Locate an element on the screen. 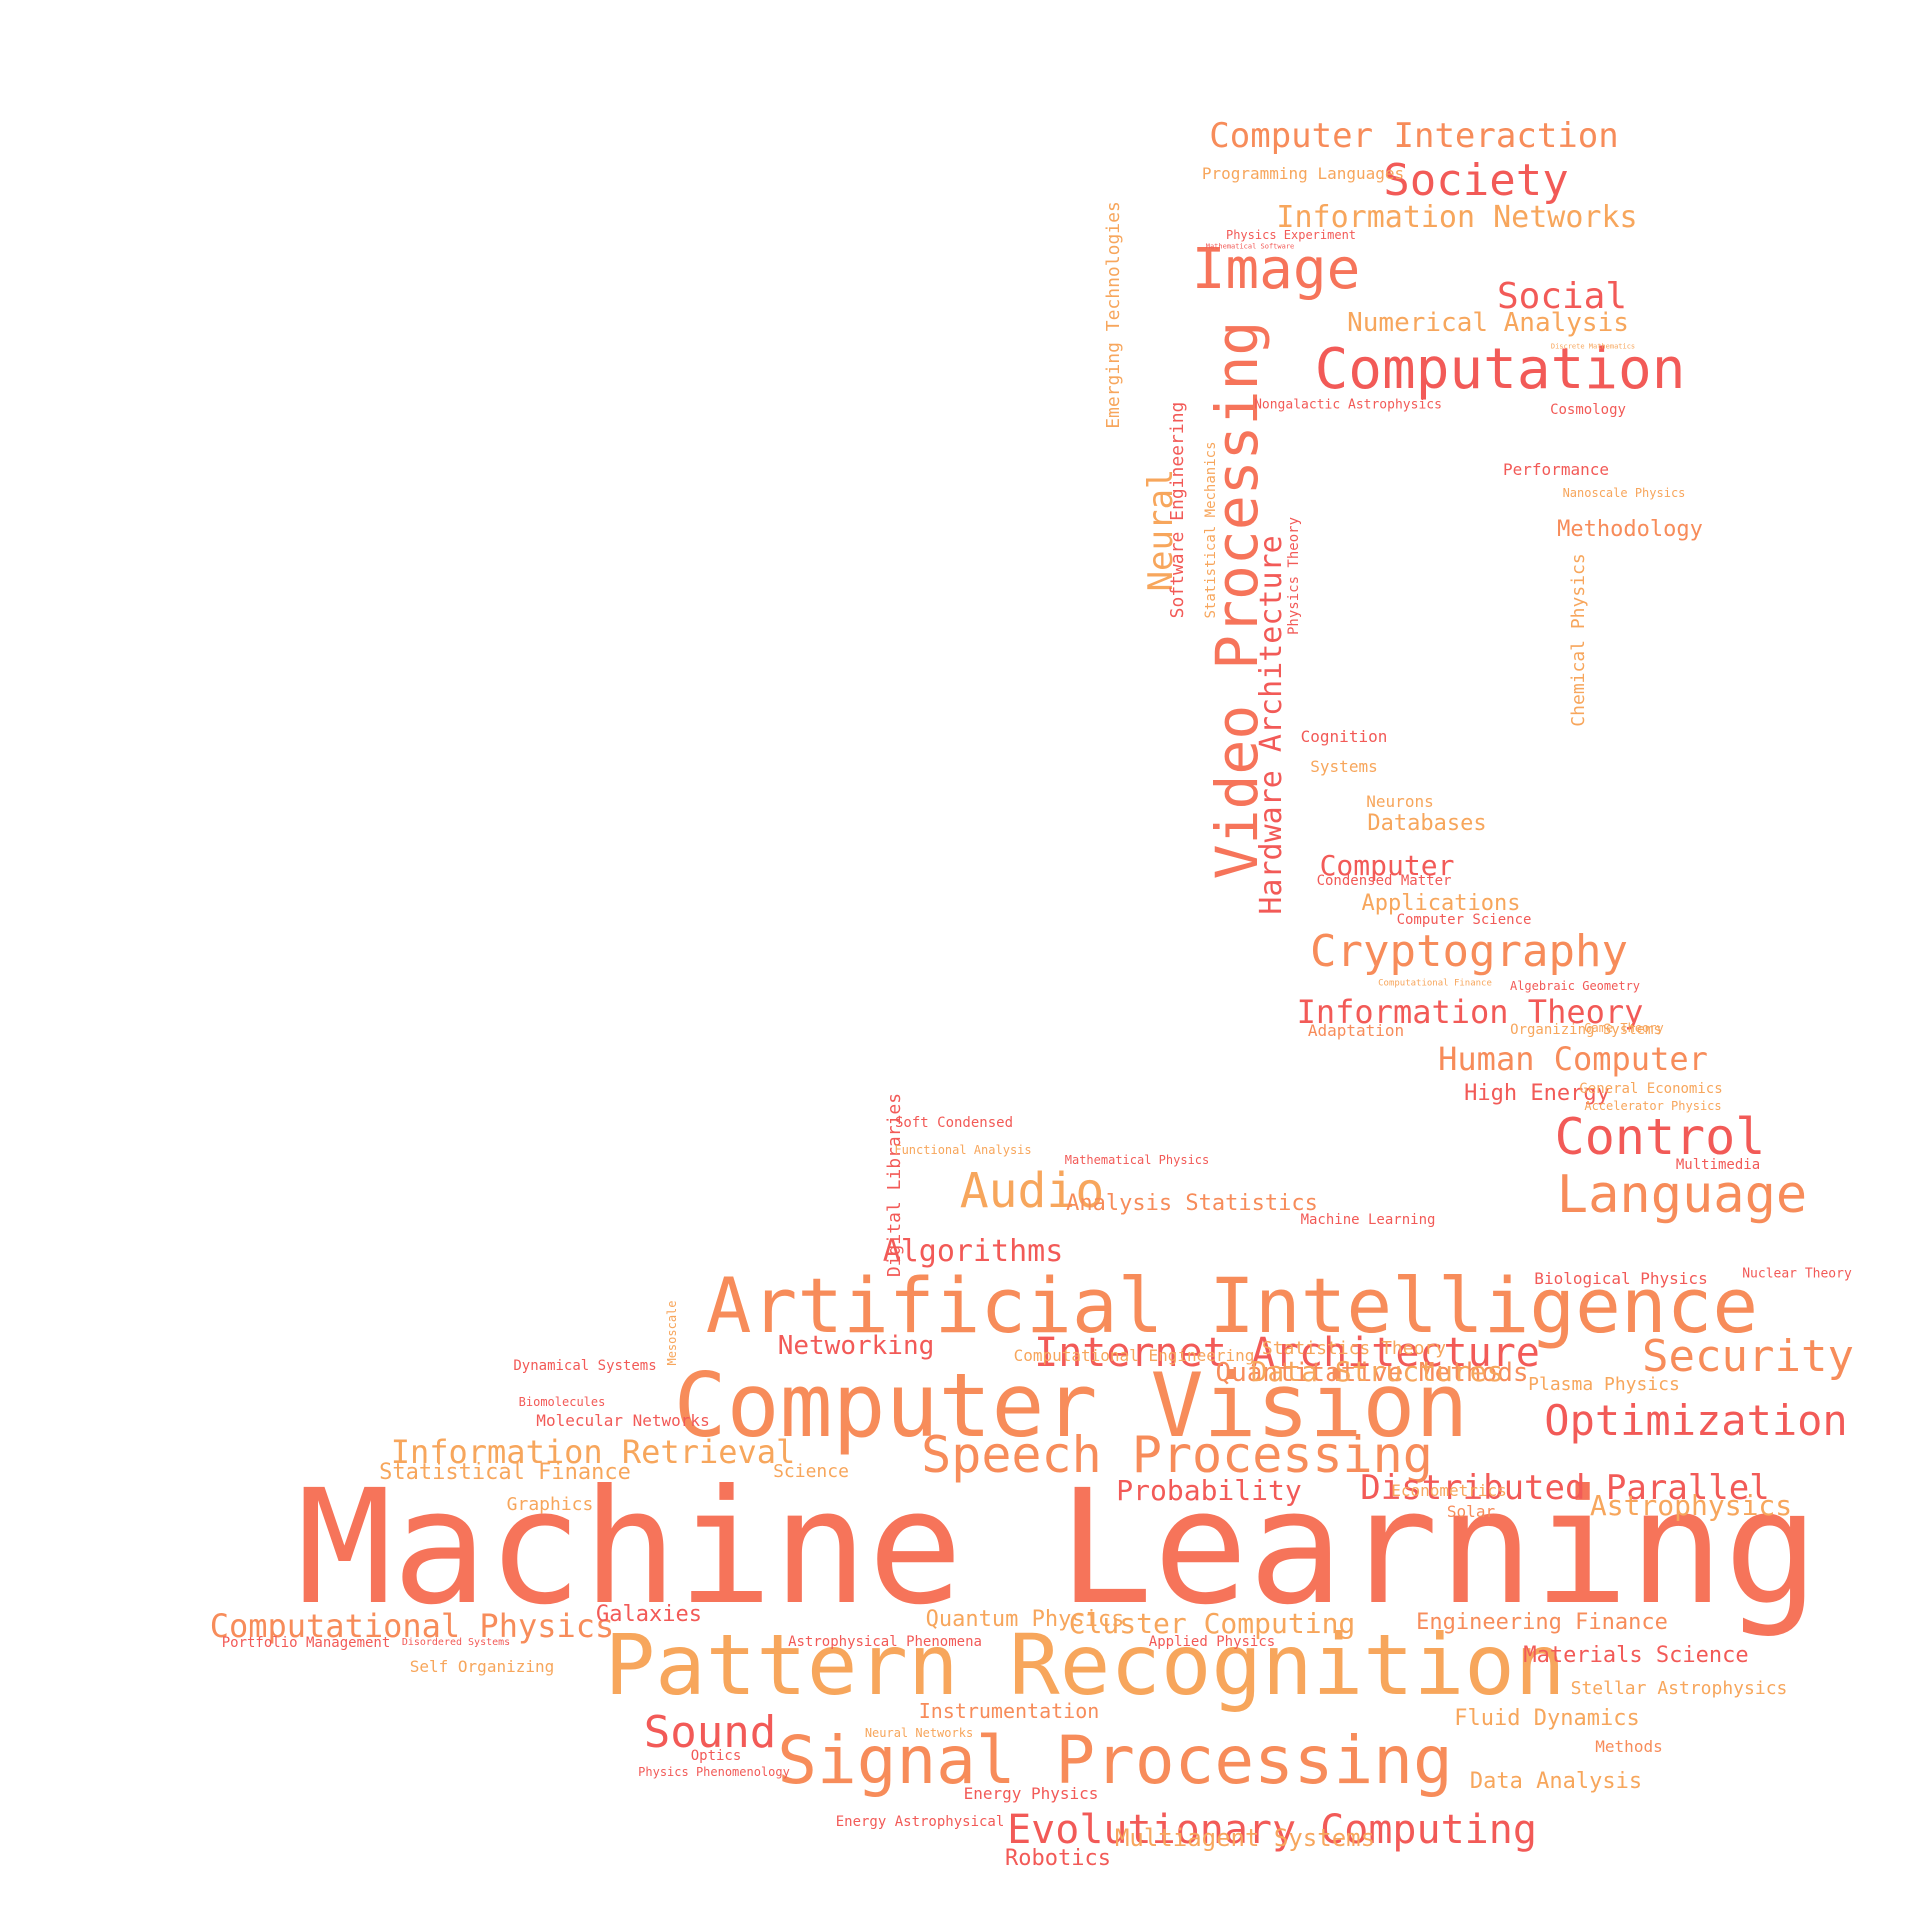  cloud-word: Mathematical Software is located at coordinates (1250, 246).